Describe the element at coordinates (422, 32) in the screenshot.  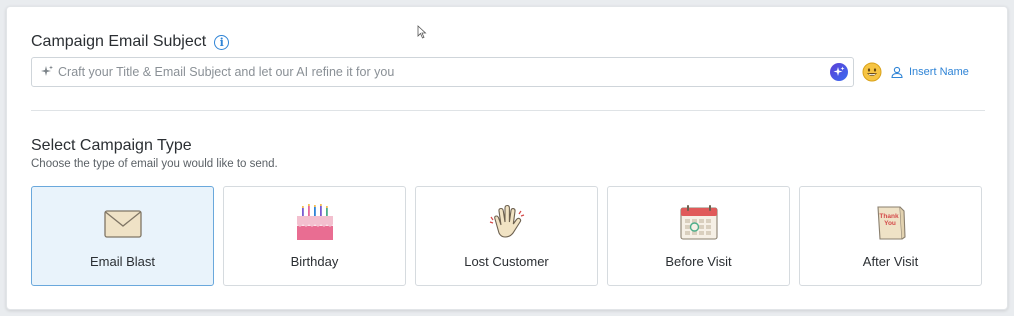
I see `mouse-cursor-icon` at that location.